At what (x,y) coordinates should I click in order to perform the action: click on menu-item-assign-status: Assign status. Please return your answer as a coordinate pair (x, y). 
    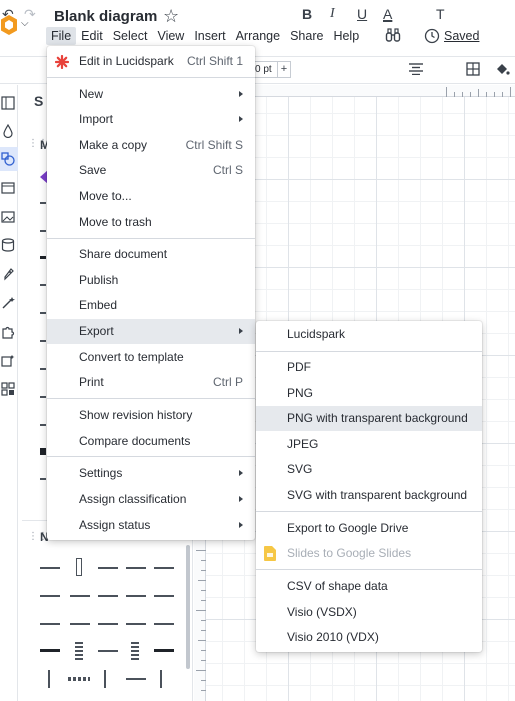
    Looking at the image, I should click on (151, 525).